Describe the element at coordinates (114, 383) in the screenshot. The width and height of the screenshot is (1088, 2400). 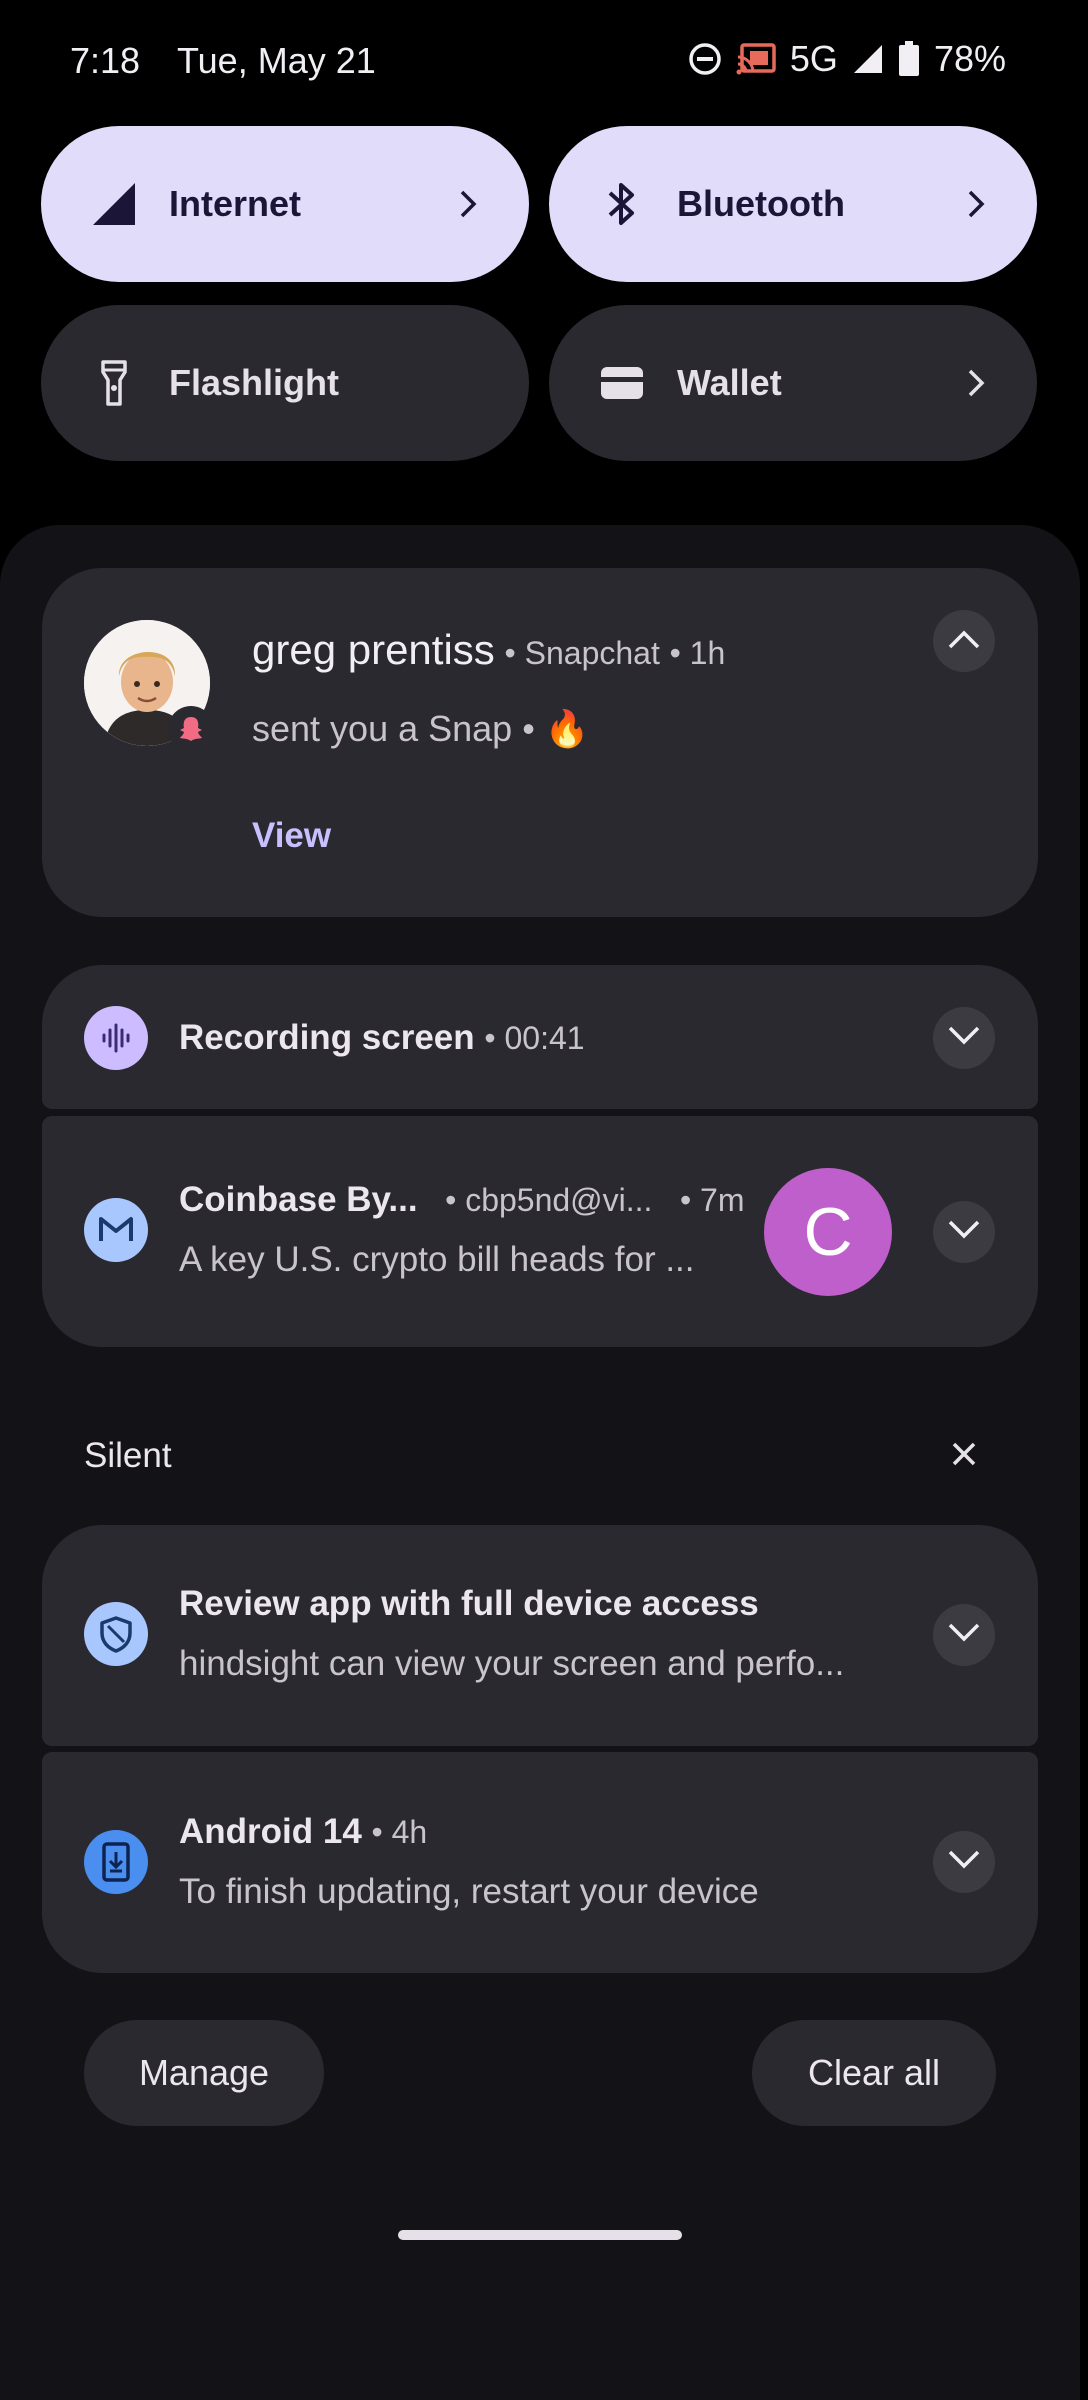
I see `flashlight-icon` at that location.